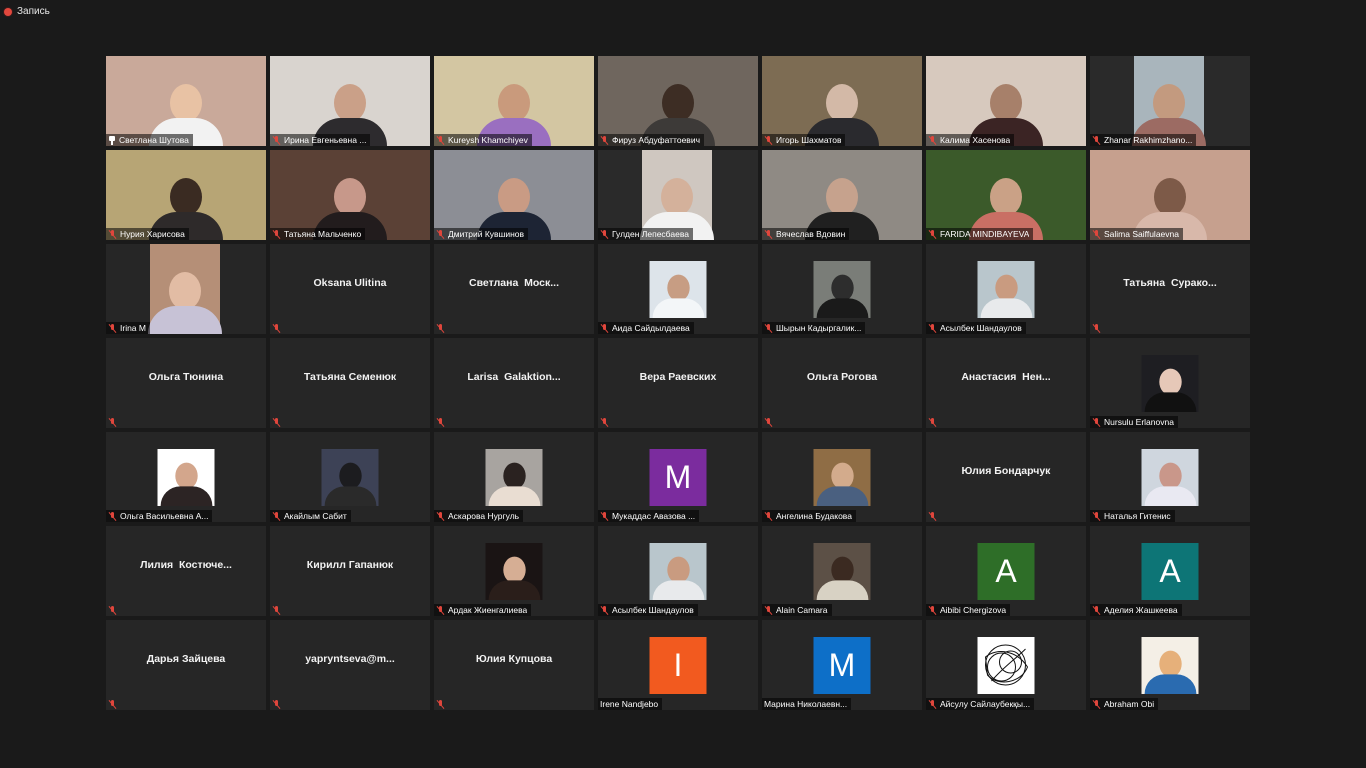 The width and height of the screenshot is (1366, 768). Describe the element at coordinates (842, 101) in the screenshot. I see `participant-tile: Игорь Шахматов` at that location.